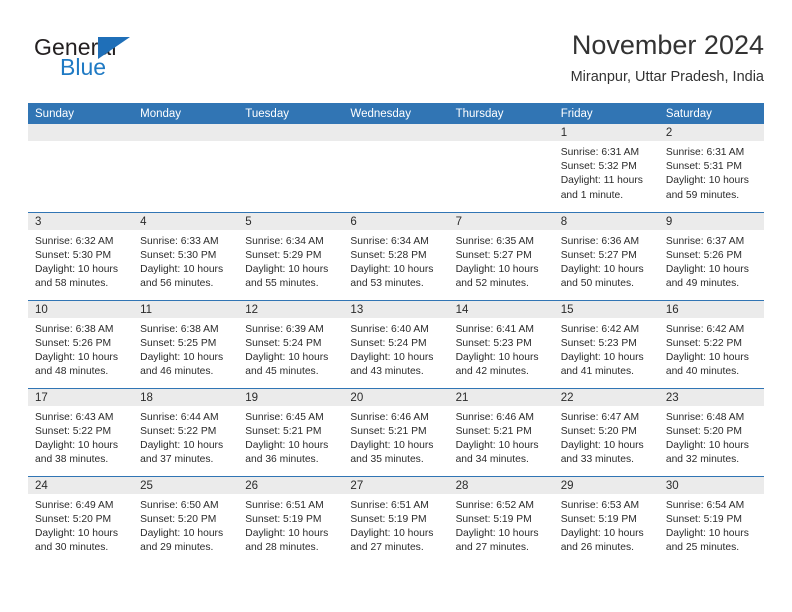 The width and height of the screenshot is (792, 612). What do you see at coordinates (494, 505) in the screenshot?
I see `sunrise-text: Sunrise: 6:52 AM` at bounding box center [494, 505].